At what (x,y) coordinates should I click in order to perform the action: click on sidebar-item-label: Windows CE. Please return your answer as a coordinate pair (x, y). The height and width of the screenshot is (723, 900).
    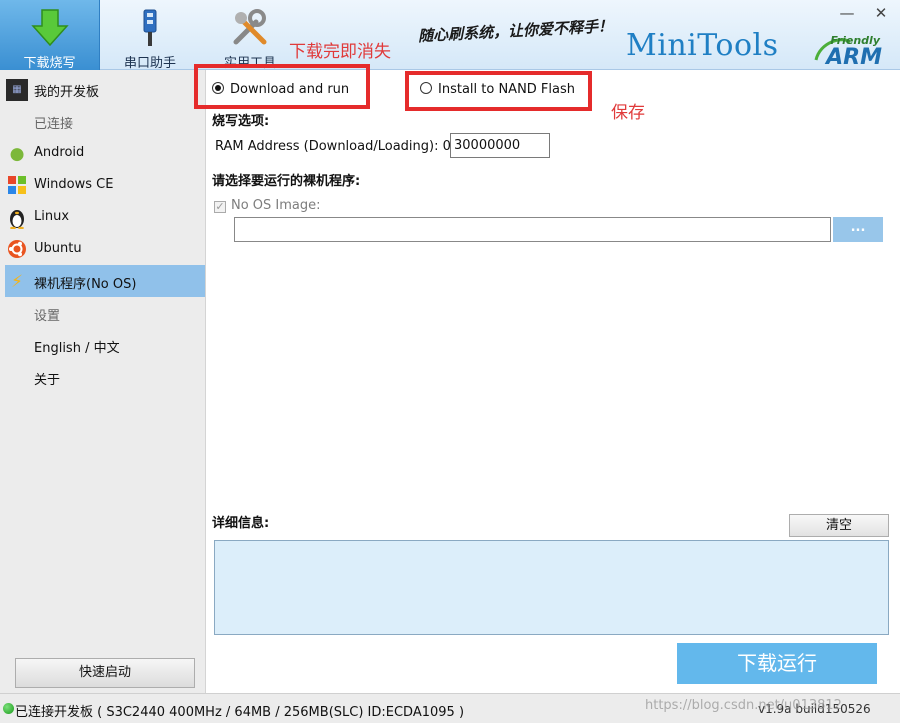
    Looking at the image, I should click on (74, 184).